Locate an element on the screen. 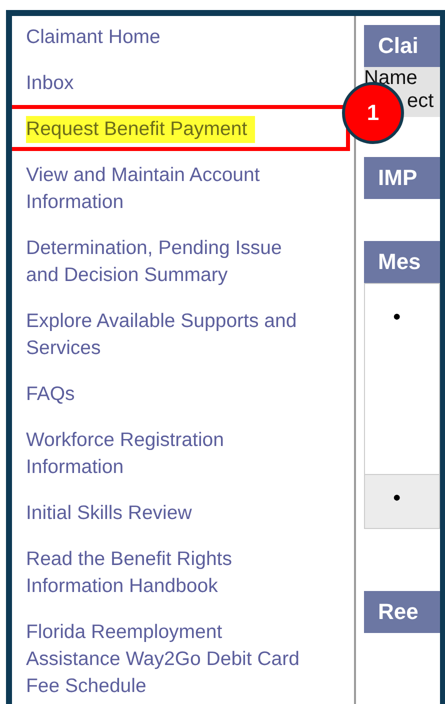 The width and height of the screenshot is (445, 704). sidebar-link: Initial Skills Review is located at coordinates (172, 513).